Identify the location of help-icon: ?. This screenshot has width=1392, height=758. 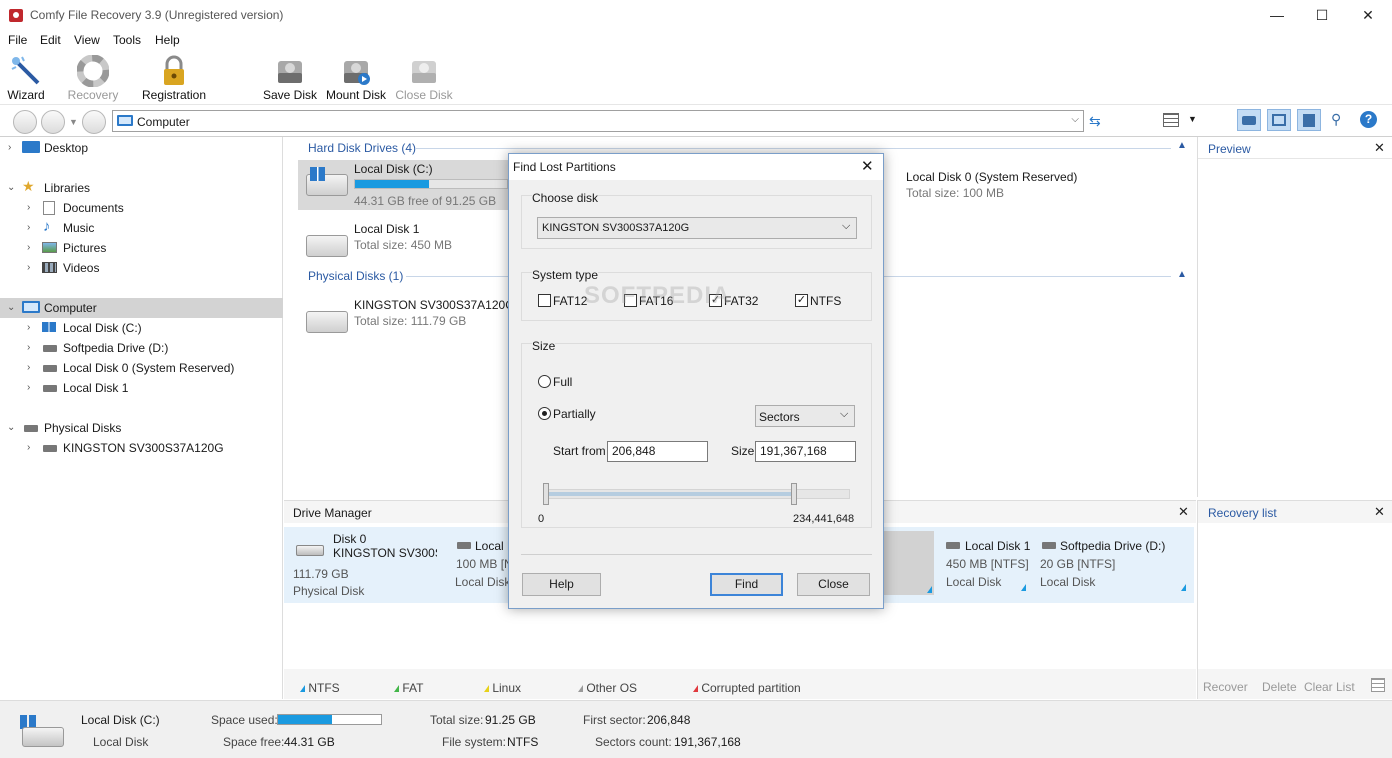
(1368, 119).